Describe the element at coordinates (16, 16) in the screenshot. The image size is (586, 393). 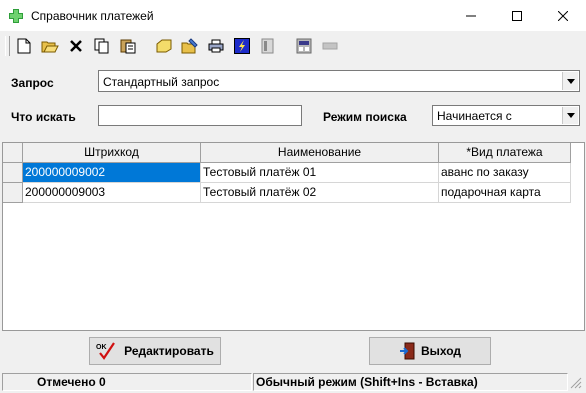
I see `app-cross-icon` at that location.